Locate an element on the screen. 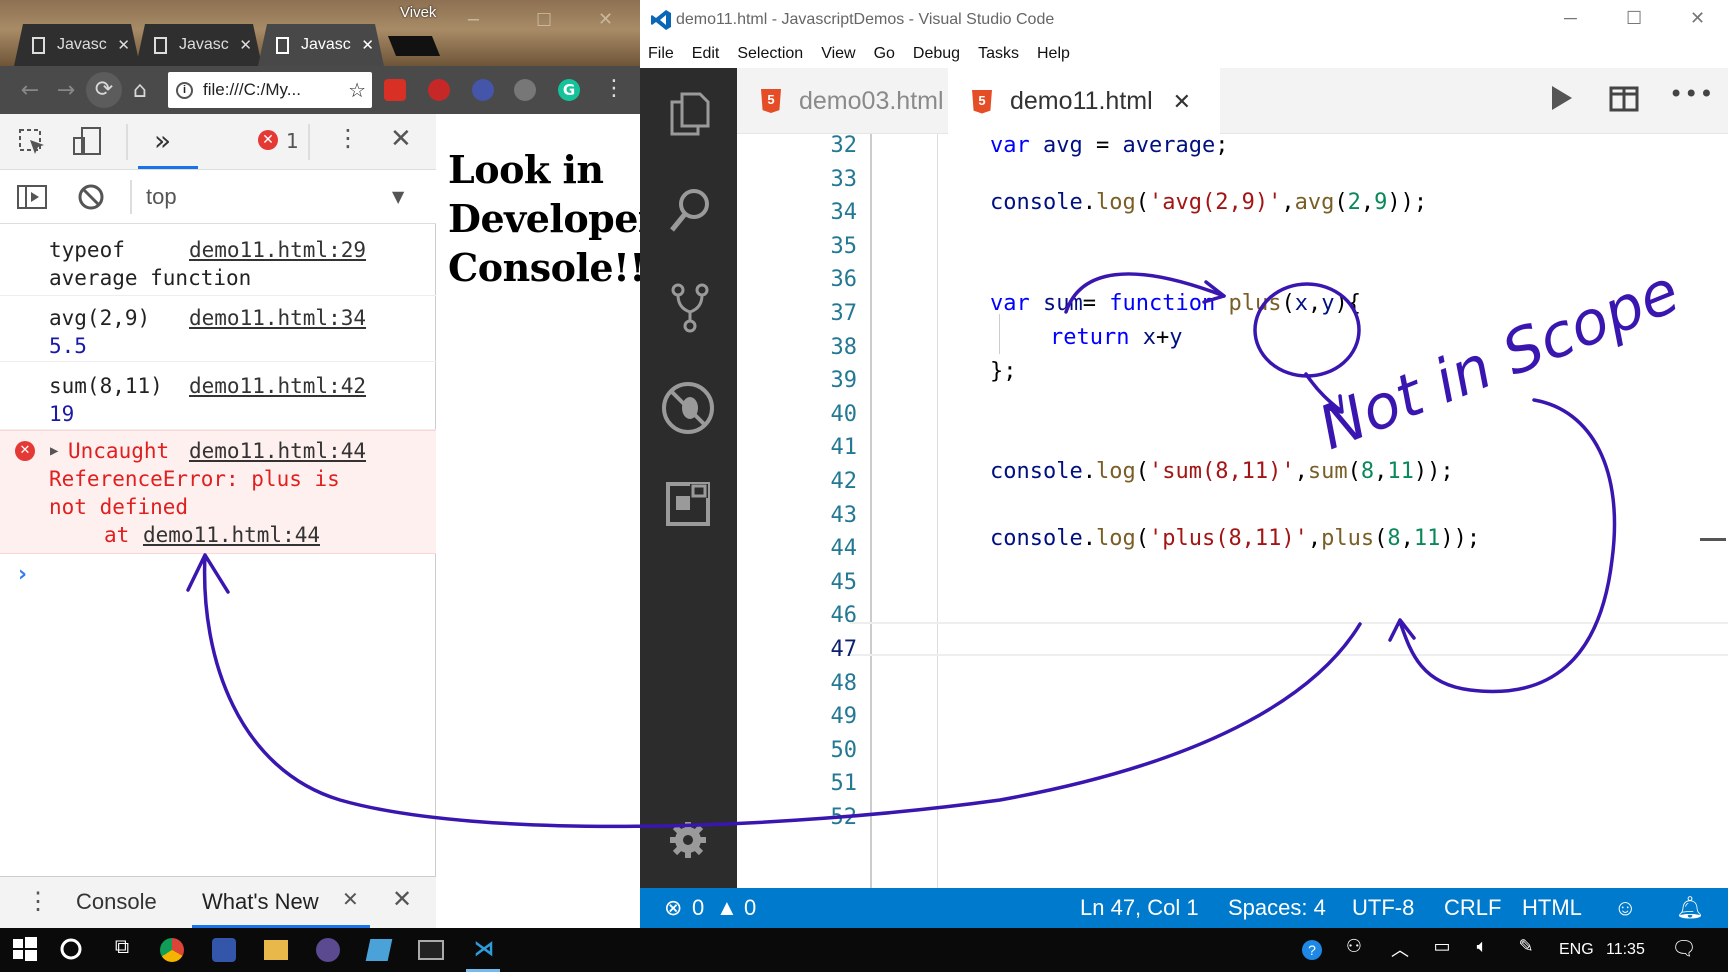 This screenshot has width=1728, height=972. close-devtools-icon: ✕ is located at coordinates (401, 139).